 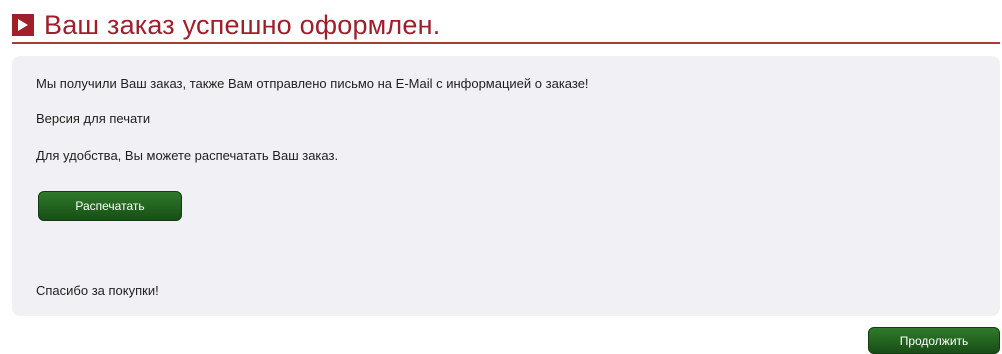 I want to click on page-heading: Ваш заказ успешно оформлен., so click(x=506, y=26).